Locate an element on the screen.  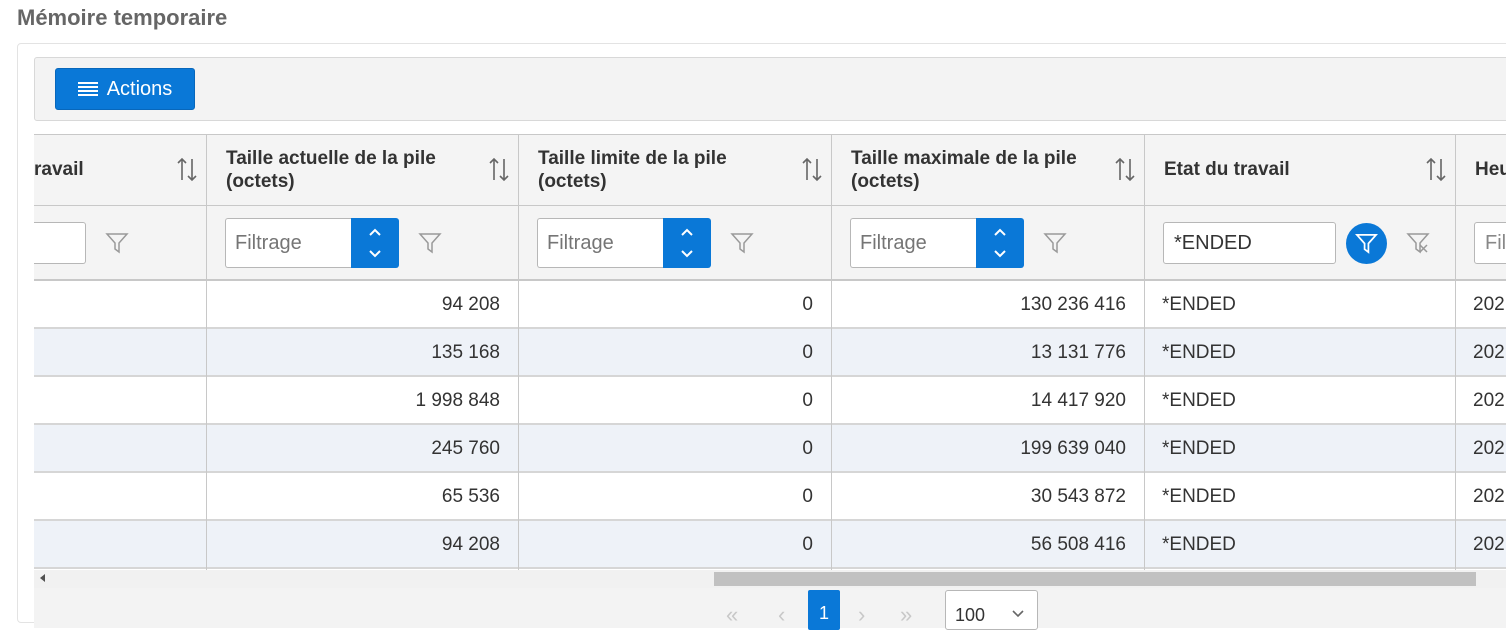
table-row: 245 760 is located at coordinates (362, 449).